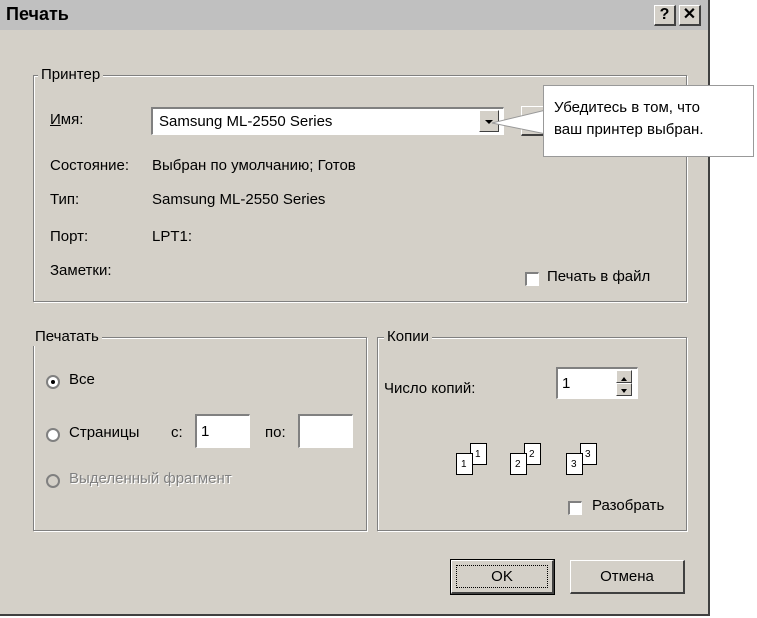  I want to click on from-page-input: 1, so click(222, 431).